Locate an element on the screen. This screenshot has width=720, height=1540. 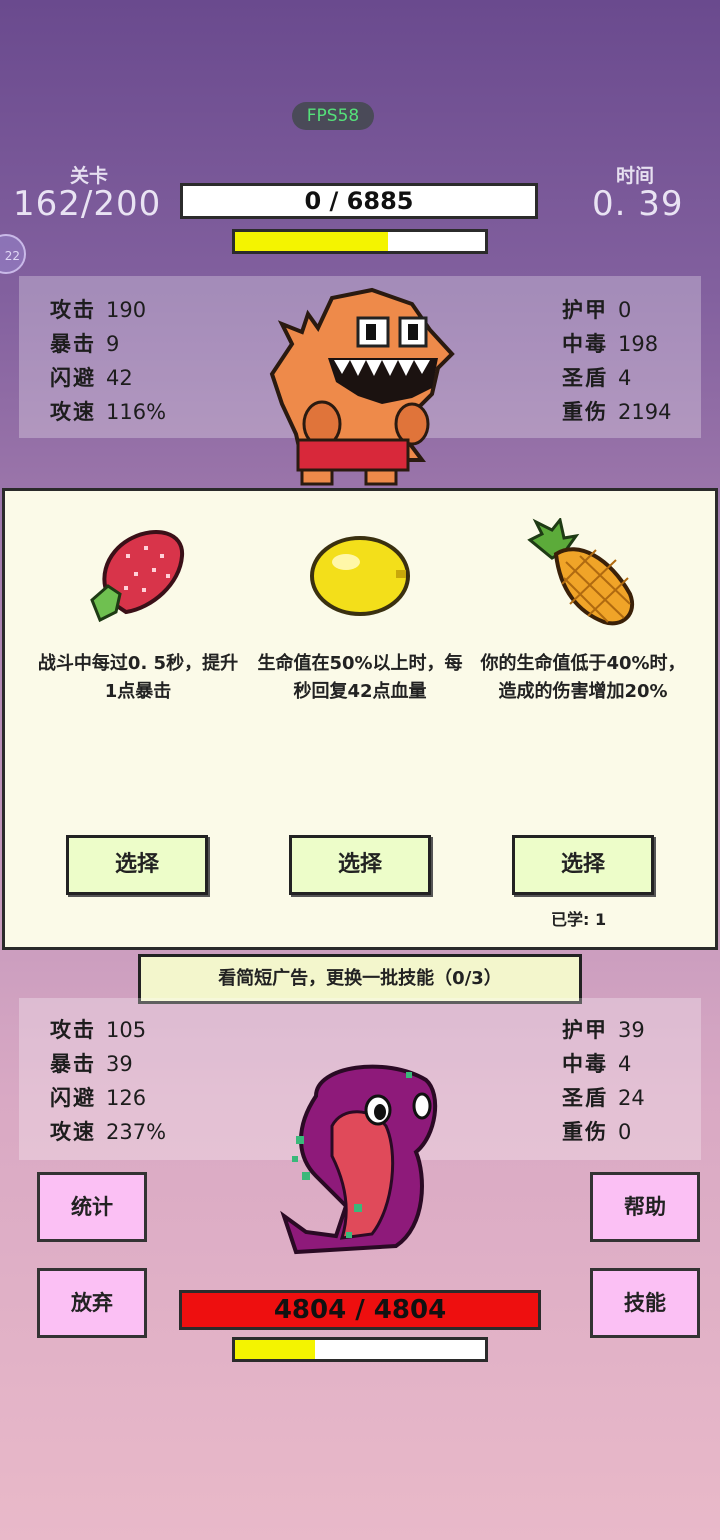
player-stats-right: 护甲 39 中毒 4 圣盾 24 重伤 0 is located at coordinates (603, 1082).